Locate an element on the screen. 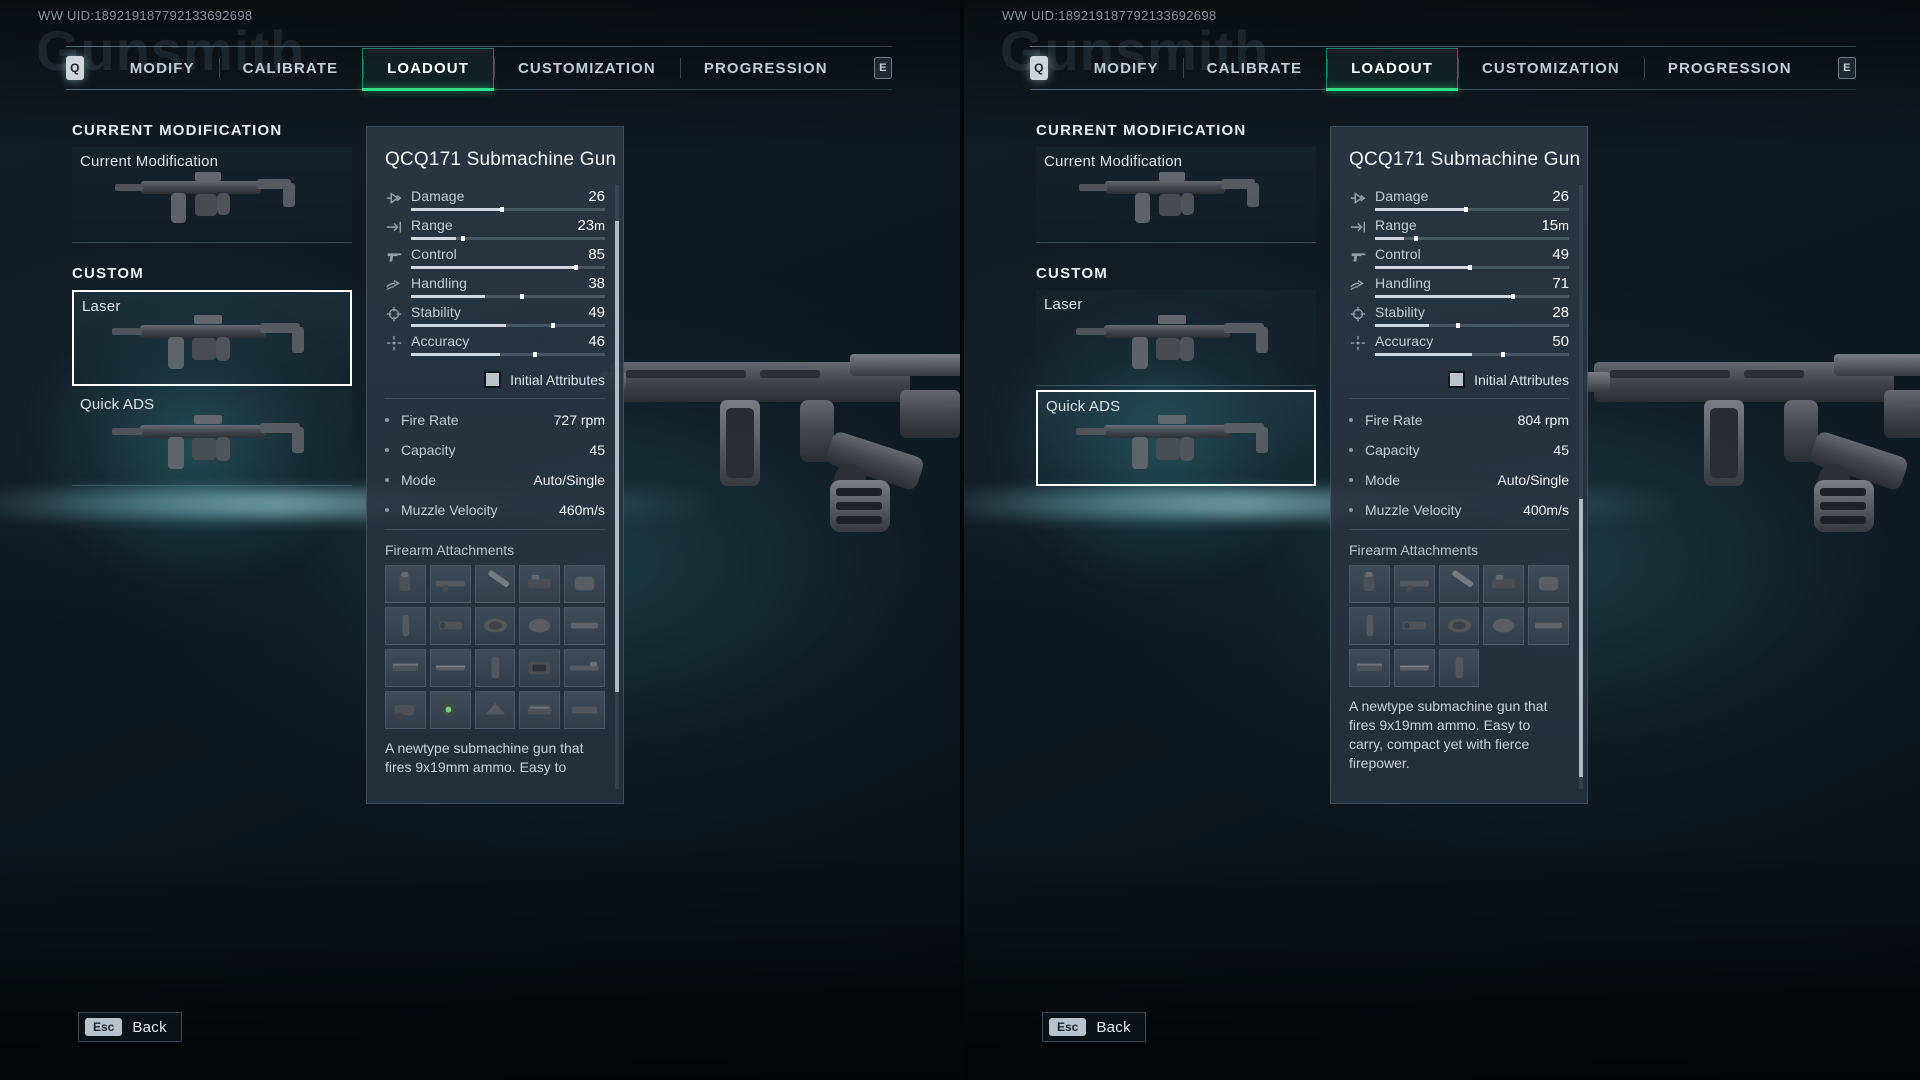  range-icon is located at coordinates (1358, 227).